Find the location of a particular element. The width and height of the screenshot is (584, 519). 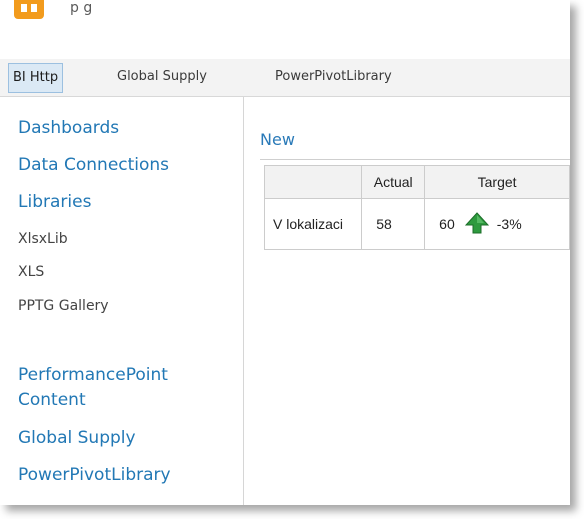

scorecard-table: Actual Target V lokalizaci 58 60 -3% is located at coordinates (416, 207).